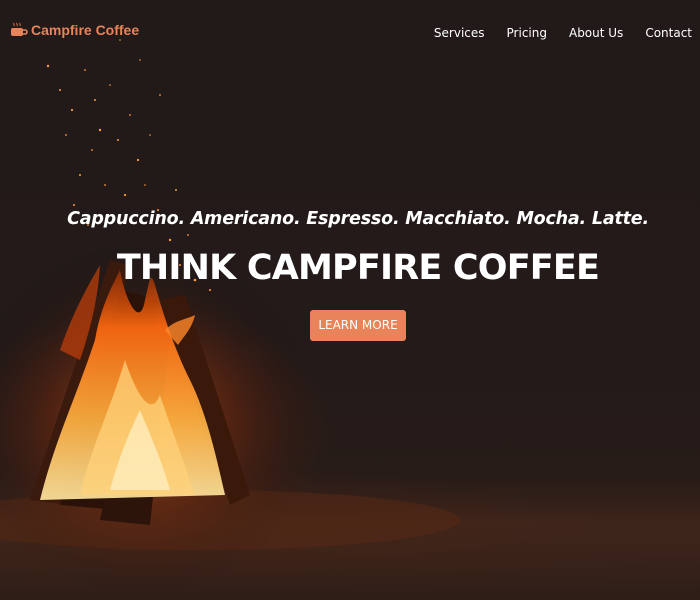 This screenshot has height=600, width=700. What do you see at coordinates (527, 33) in the screenshot?
I see `nav-link-pricing: Pricing` at bounding box center [527, 33].